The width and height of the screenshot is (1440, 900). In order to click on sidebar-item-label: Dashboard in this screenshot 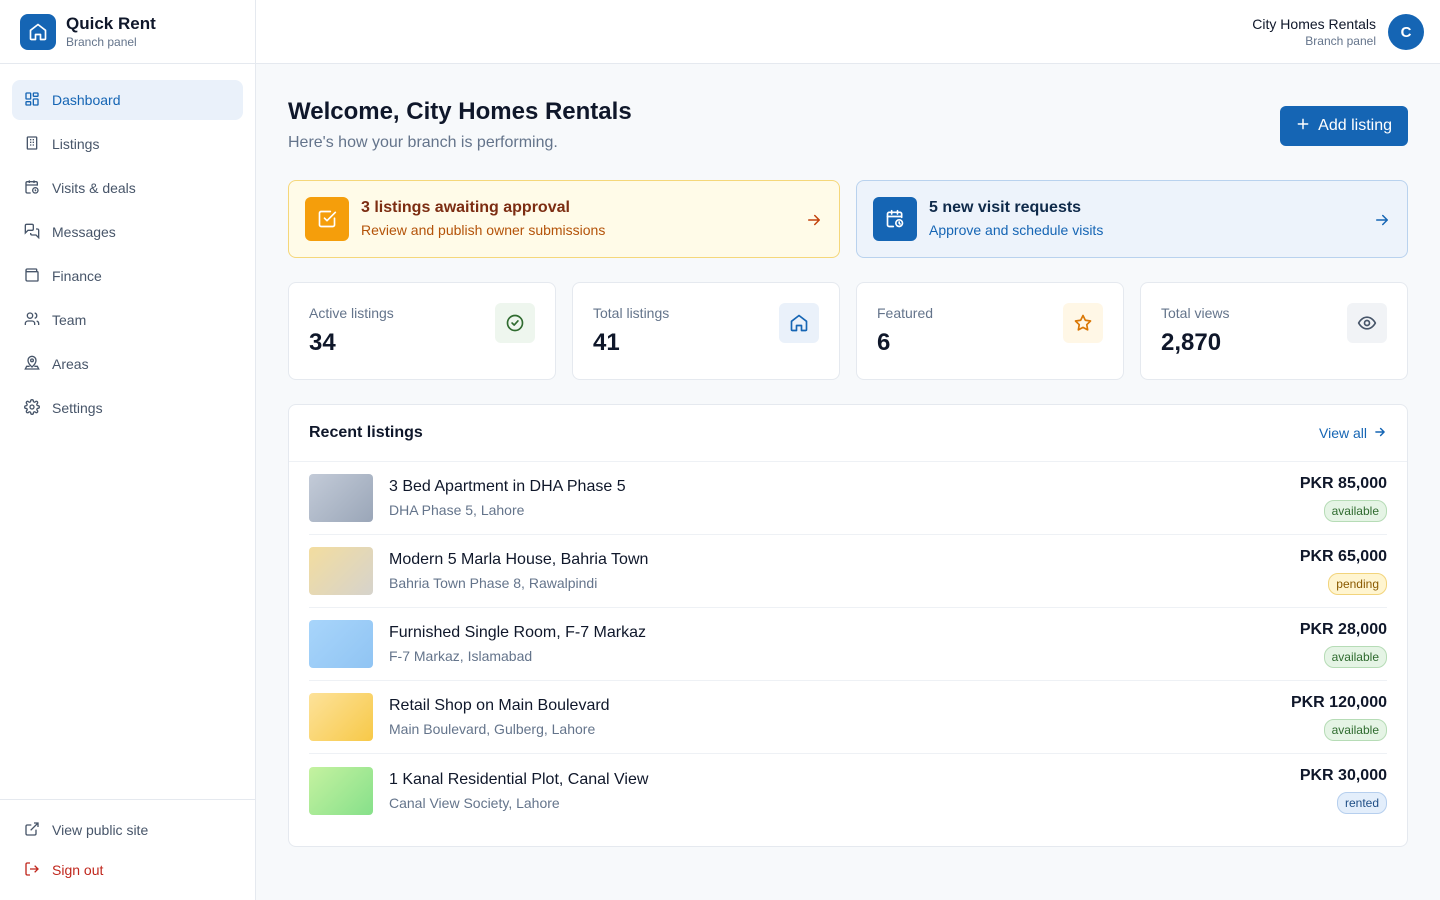, I will do `click(86, 100)`.